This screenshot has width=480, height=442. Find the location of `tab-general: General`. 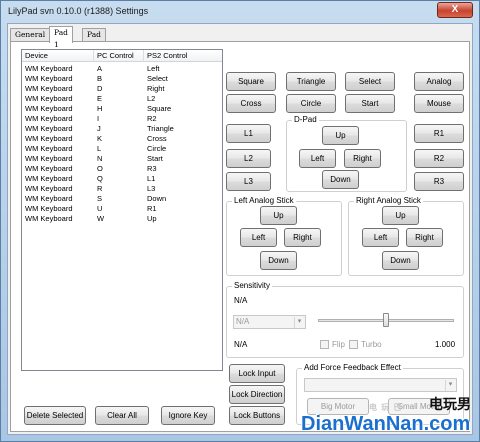

tab-general: General is located at coordinates (30, 35).